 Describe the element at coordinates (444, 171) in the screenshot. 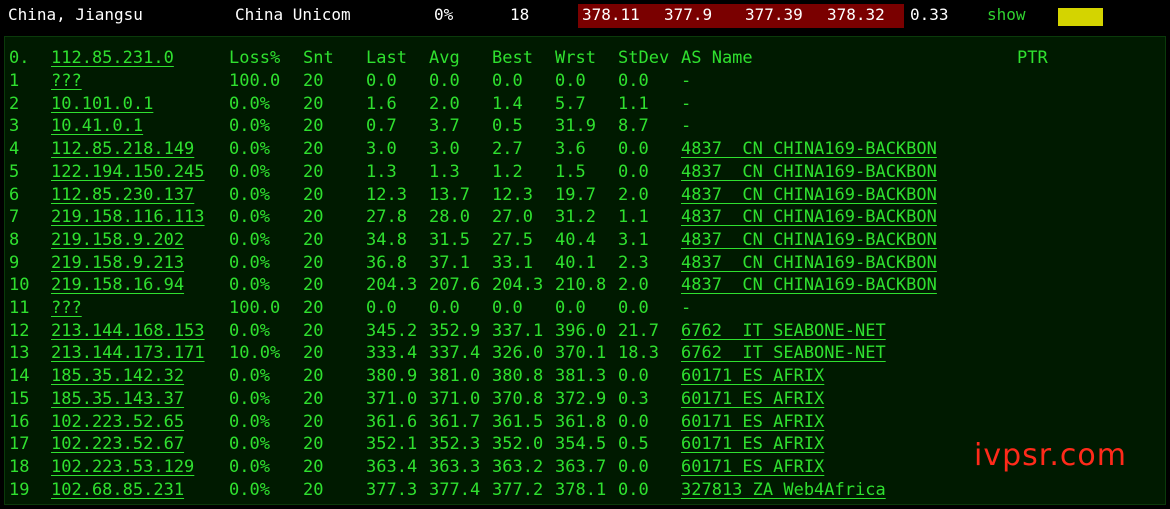

I see `hop-avg: 1.3` at that location.